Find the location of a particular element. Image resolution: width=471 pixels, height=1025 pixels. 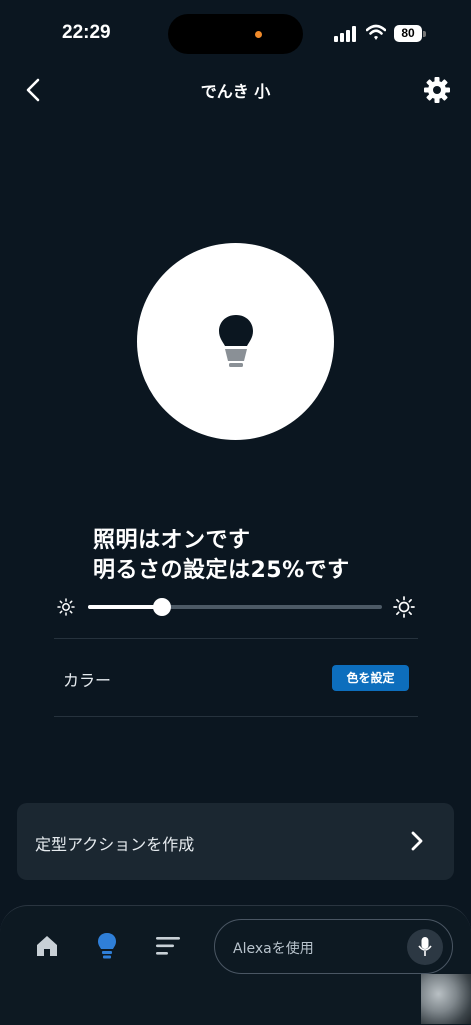

cellular-signal-icon is located at coordinates (345, 34).